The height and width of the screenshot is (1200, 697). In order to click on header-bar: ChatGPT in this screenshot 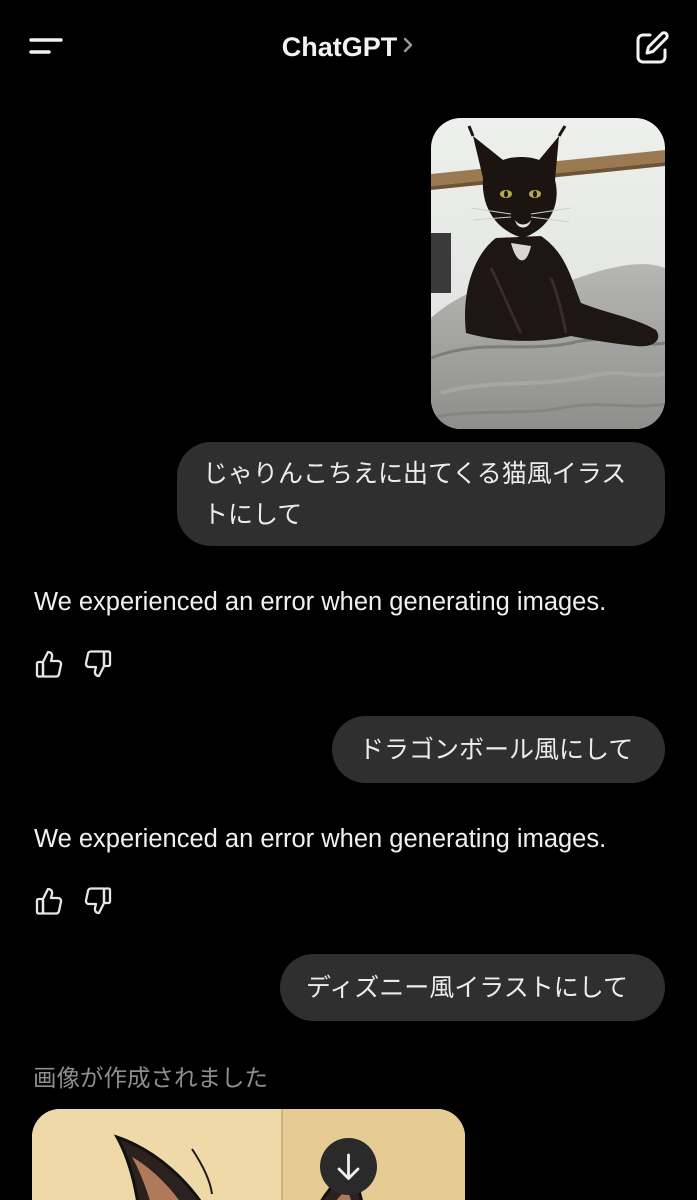, I will do `click(348, 47)`.